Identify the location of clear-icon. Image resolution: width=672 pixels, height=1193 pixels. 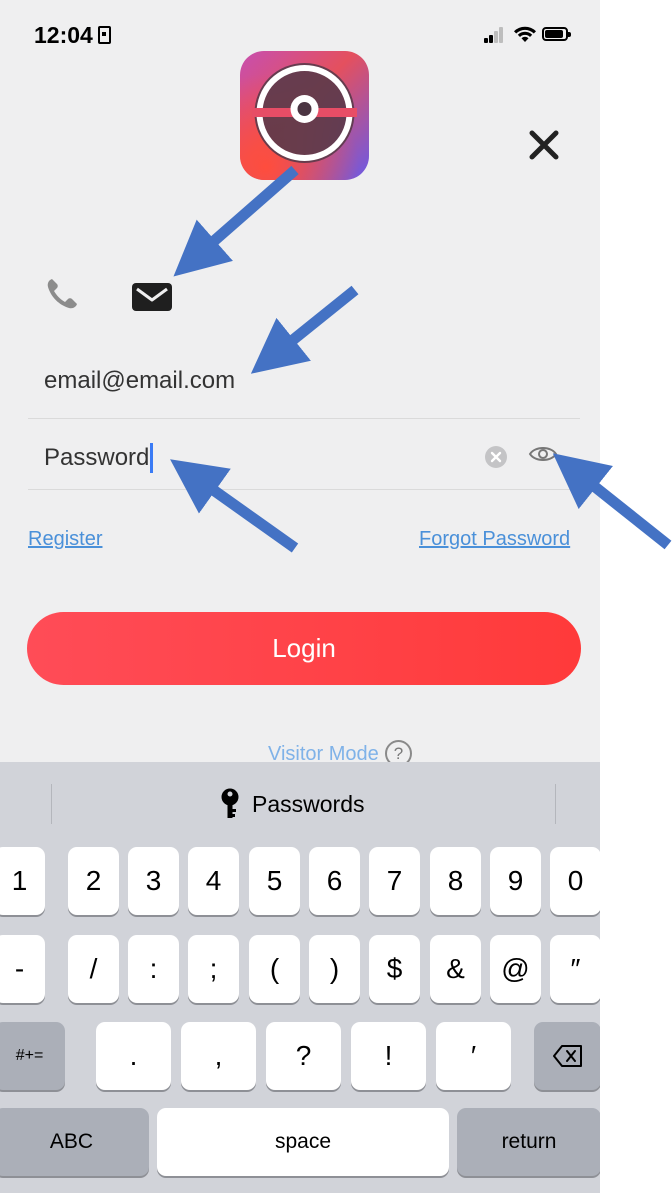
(496, 457).